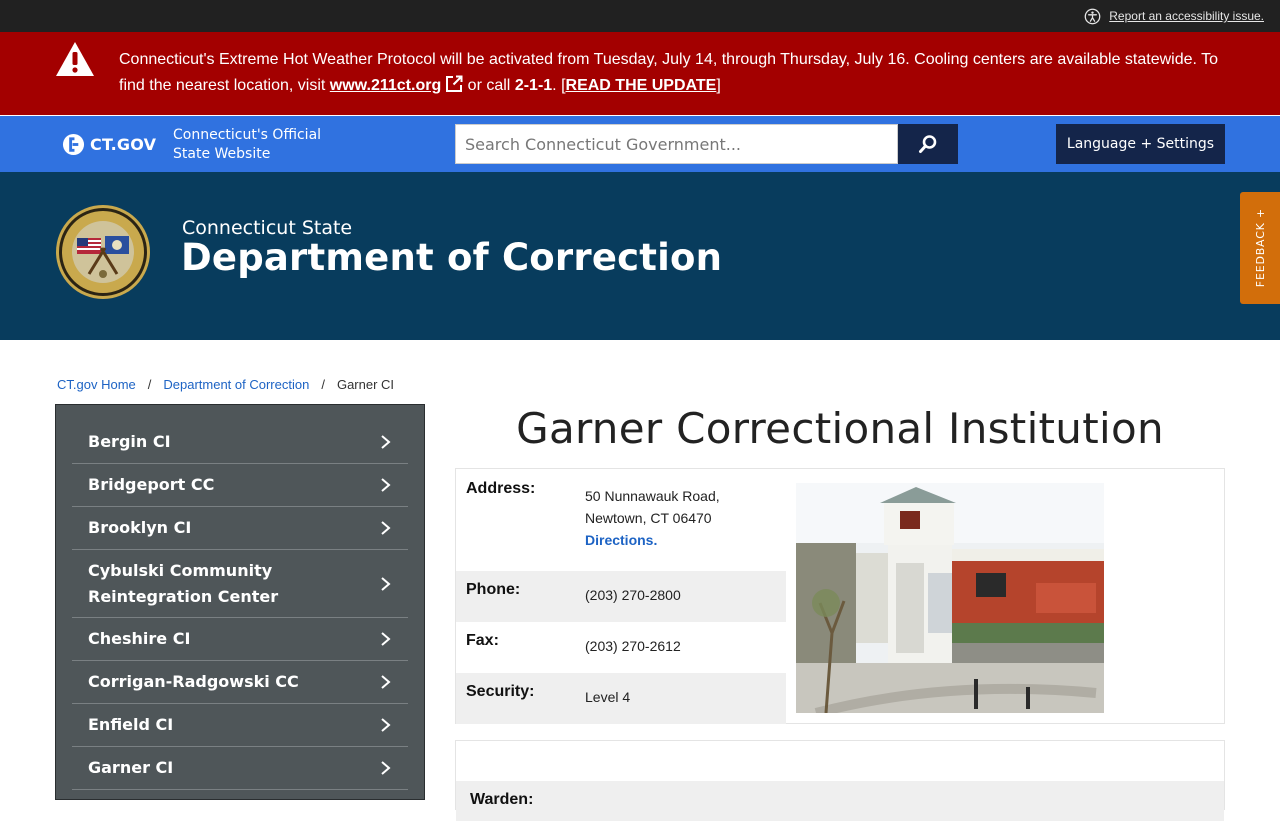 The image size is (1280, 821). What do you see at coordinates (608, 697) in the screenshot?
I see `security-value: Level 4` at bounding box center [608, 697].